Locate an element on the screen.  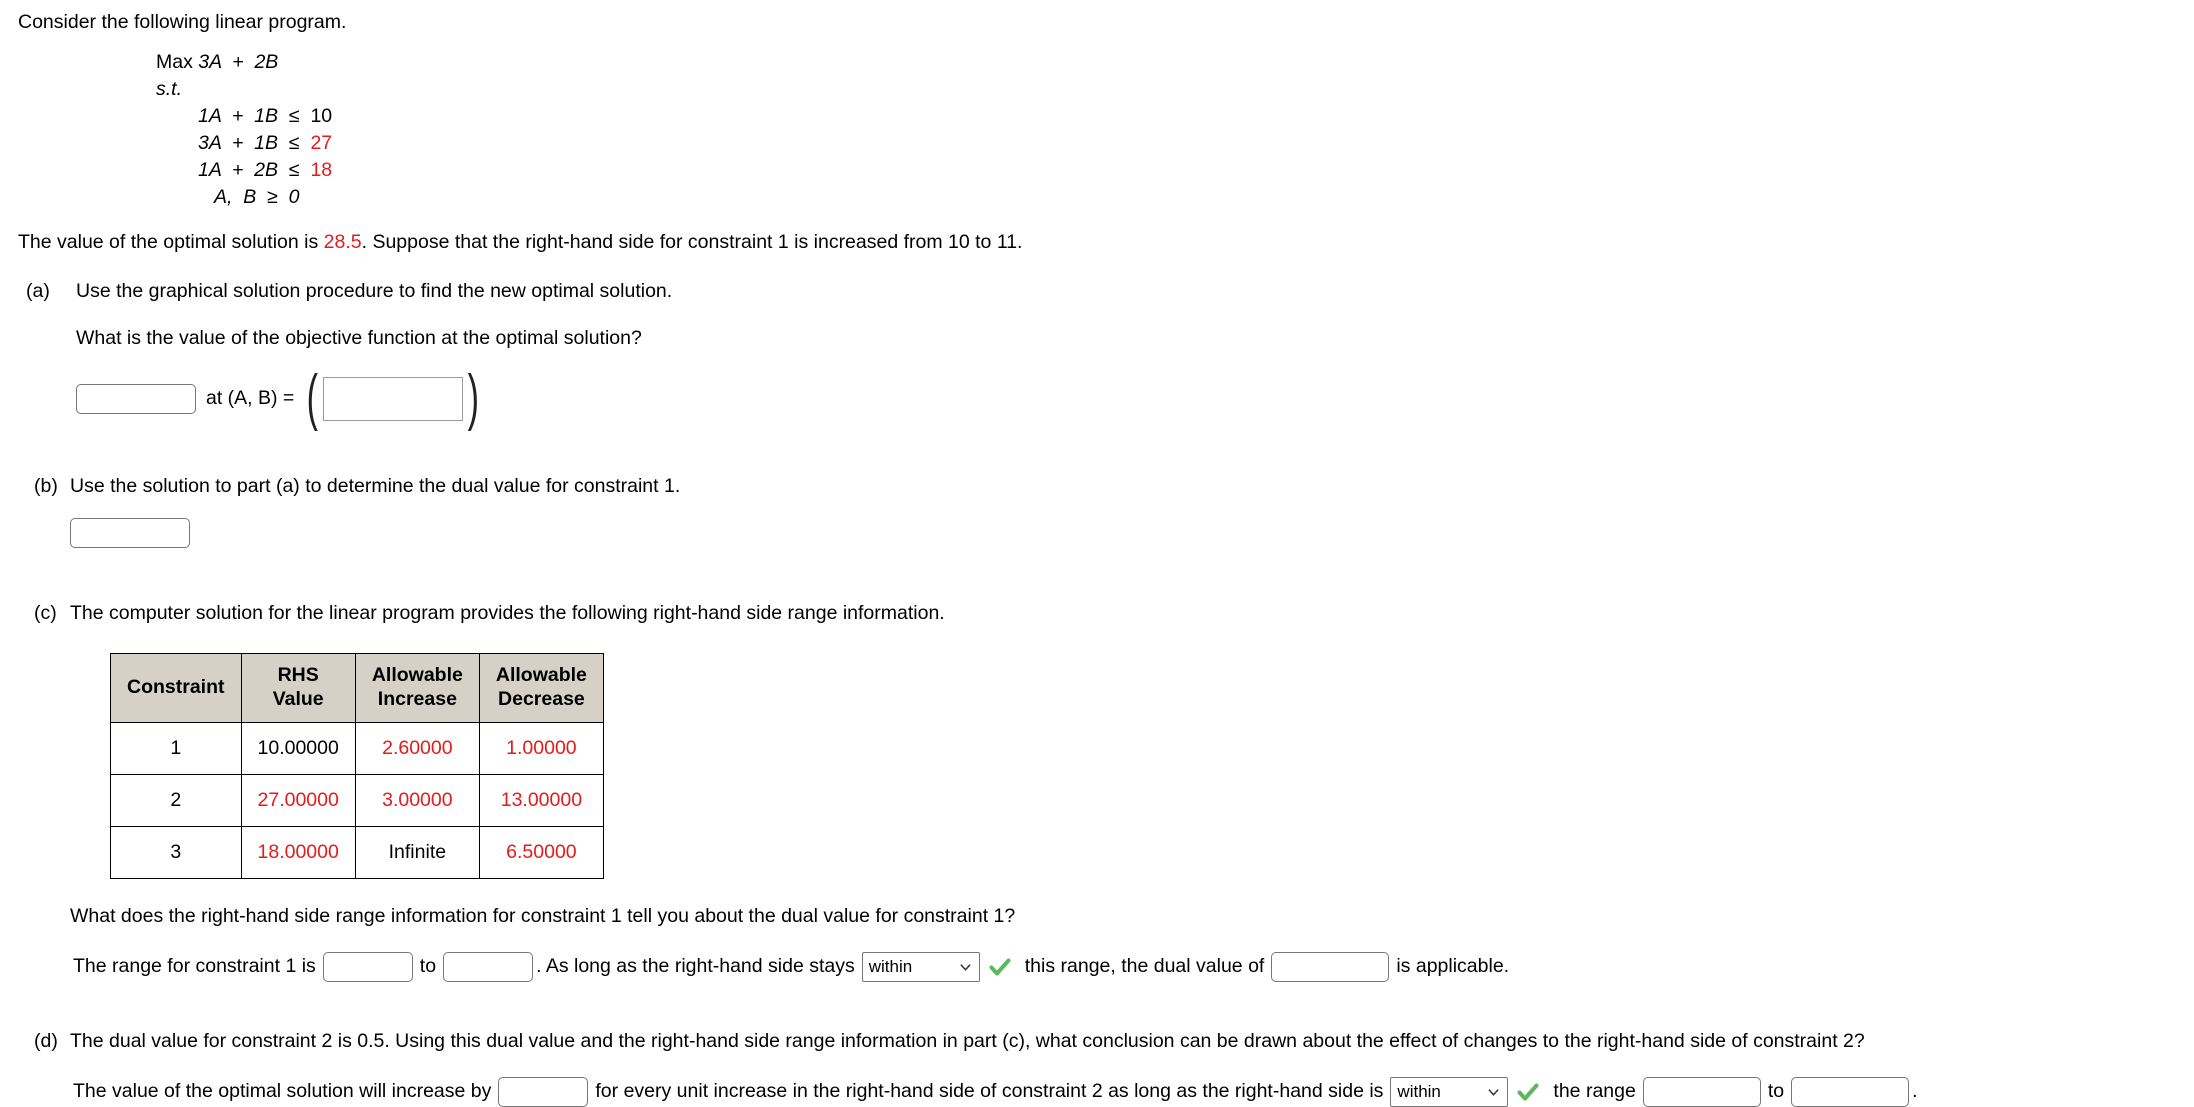
range-condition-value-c: within is located at coordinates (890, 966).